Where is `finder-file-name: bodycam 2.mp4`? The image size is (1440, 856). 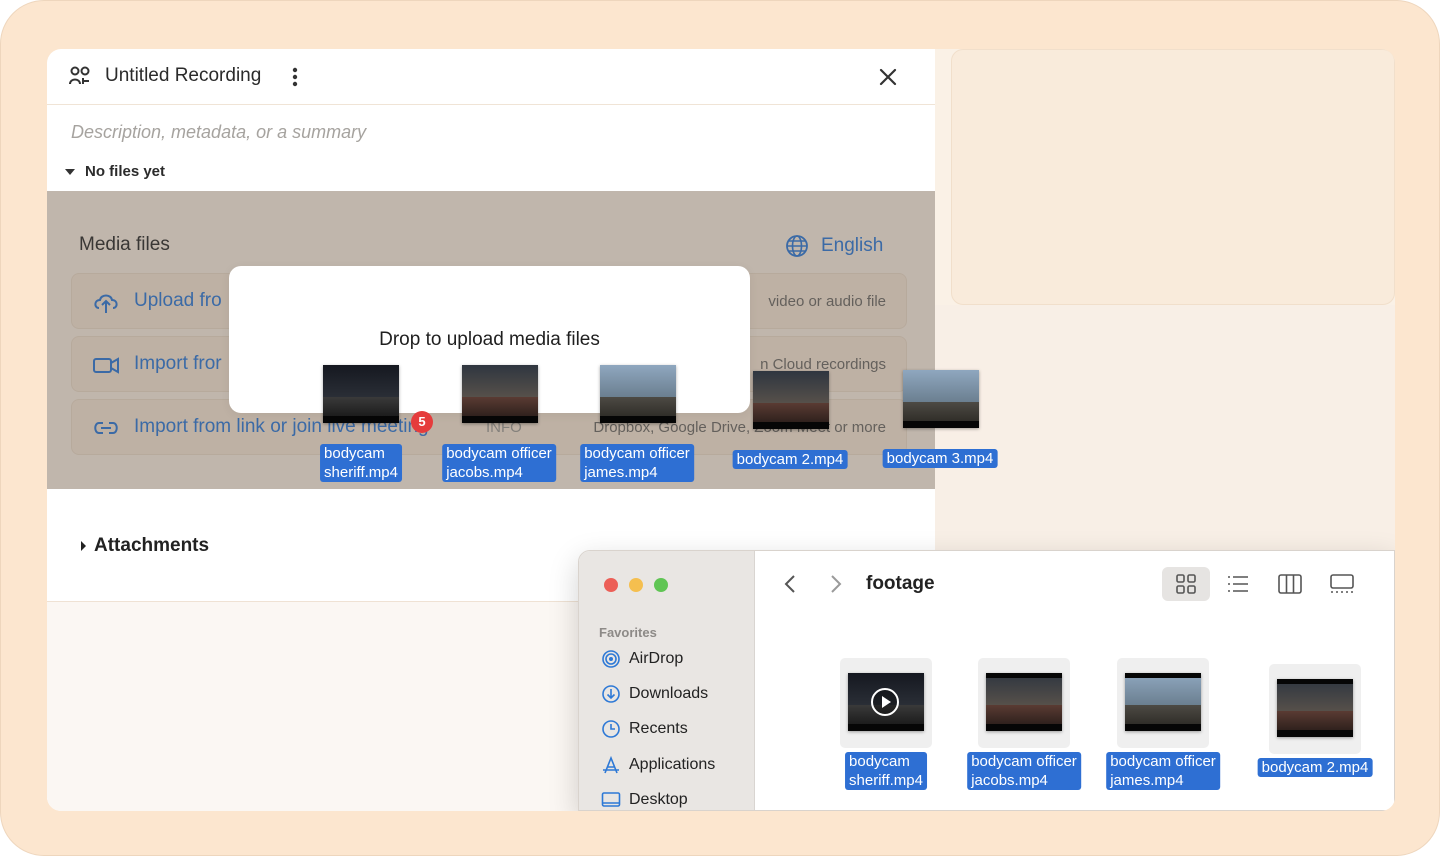
finder-file-name: bodycam 2.mp4 is located at coordinates (1315, 767).